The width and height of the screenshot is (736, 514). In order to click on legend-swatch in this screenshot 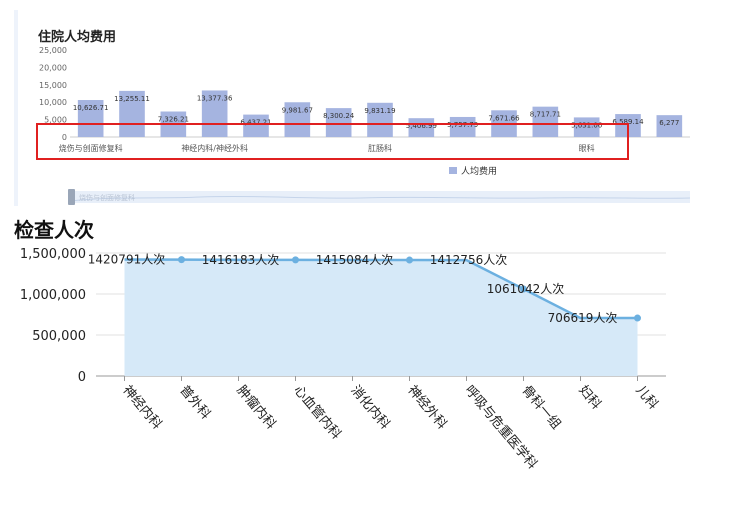, I will do `click(453, 170)`.